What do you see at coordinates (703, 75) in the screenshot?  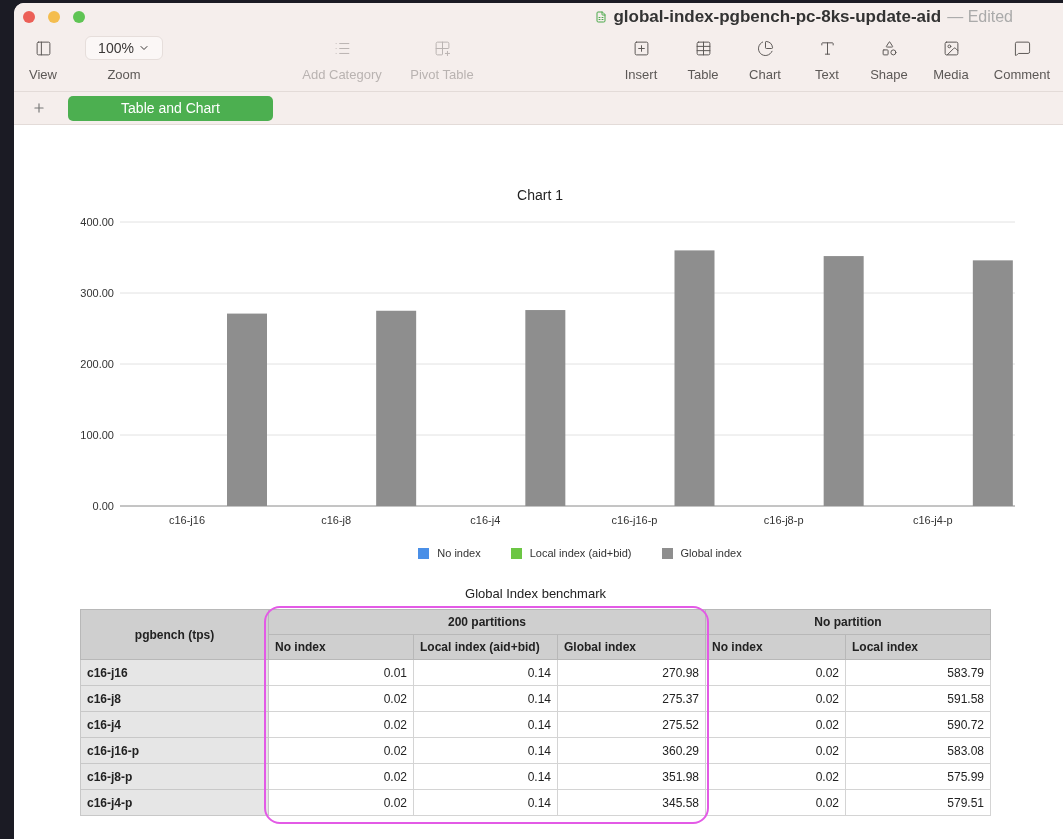 I see `toolbar-label: Table` at bounding box center [703, 75].